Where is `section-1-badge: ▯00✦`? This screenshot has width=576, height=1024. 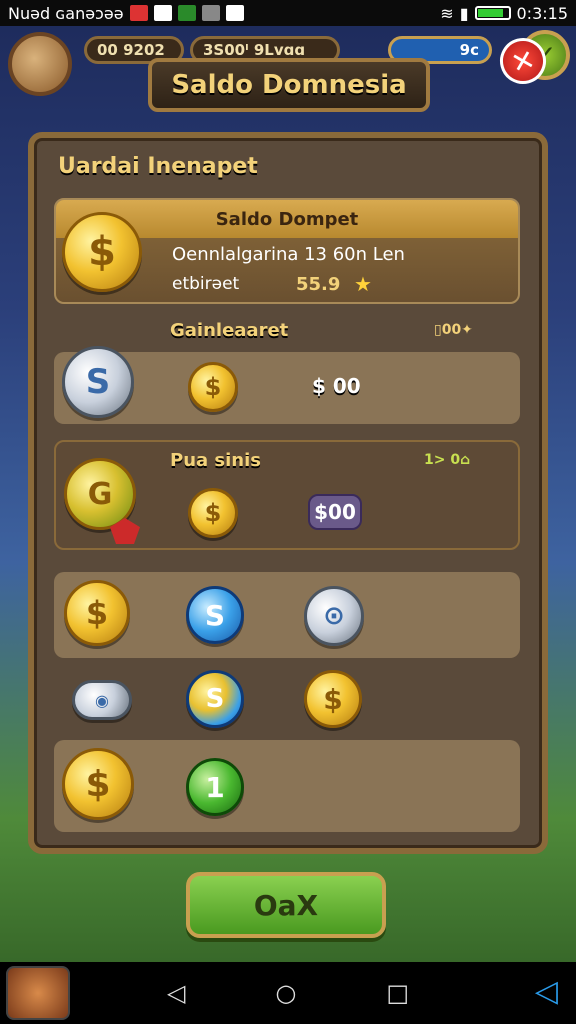 section-1-badge: ▯00✦ is located at coordinates (453, 330).